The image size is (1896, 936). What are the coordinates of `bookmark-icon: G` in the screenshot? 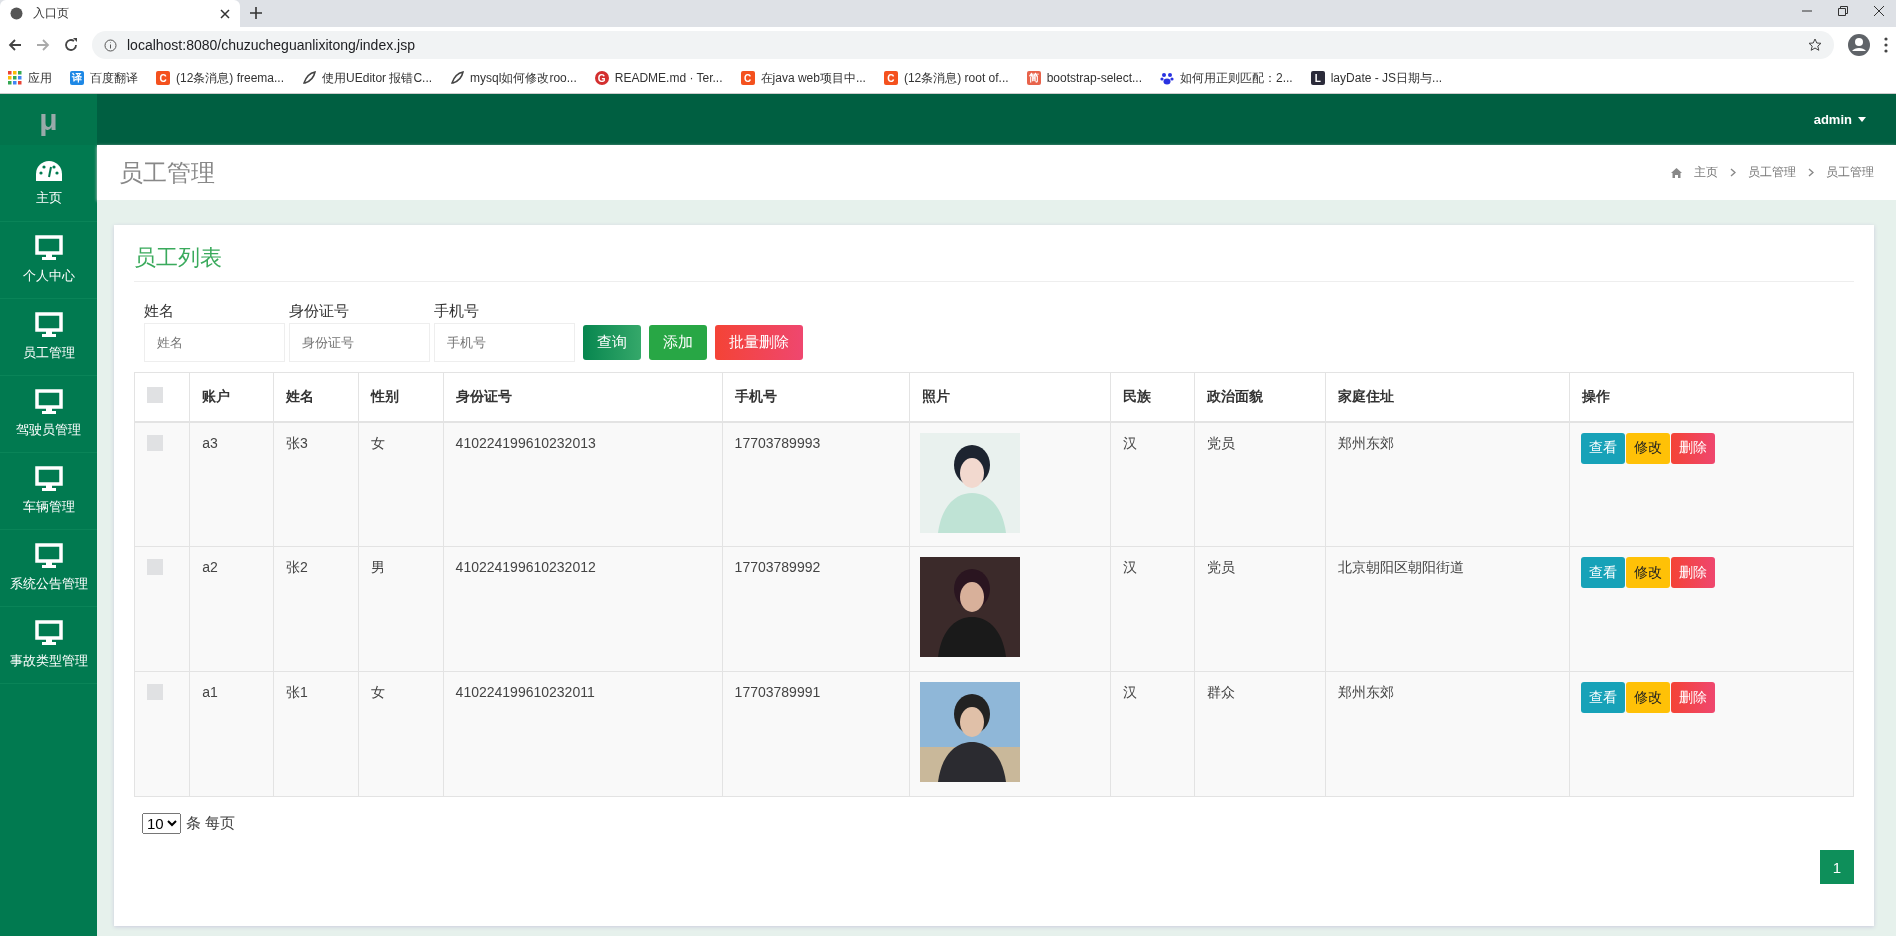 It's located at (601, 78).